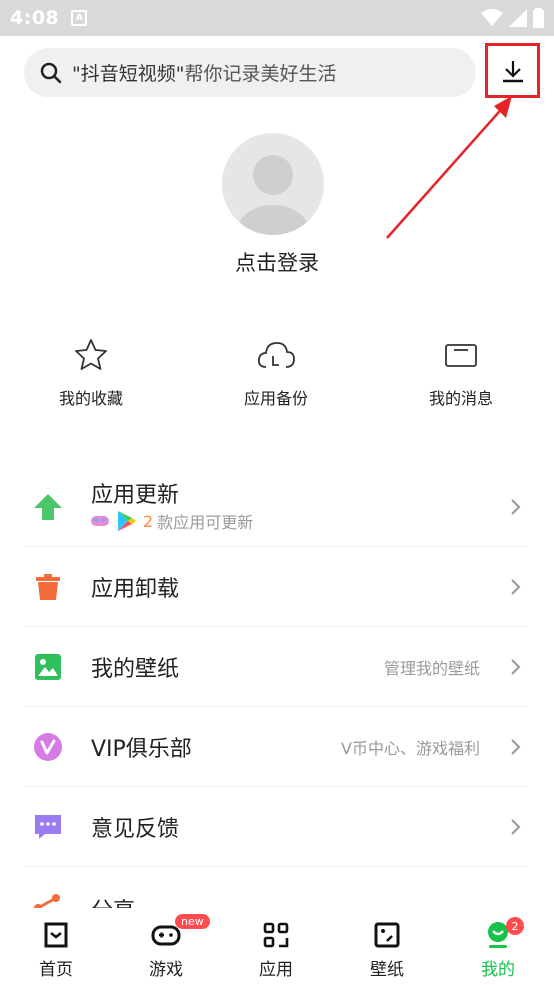  I want to click on status-bar: 4:08 A, so click(277, 18).